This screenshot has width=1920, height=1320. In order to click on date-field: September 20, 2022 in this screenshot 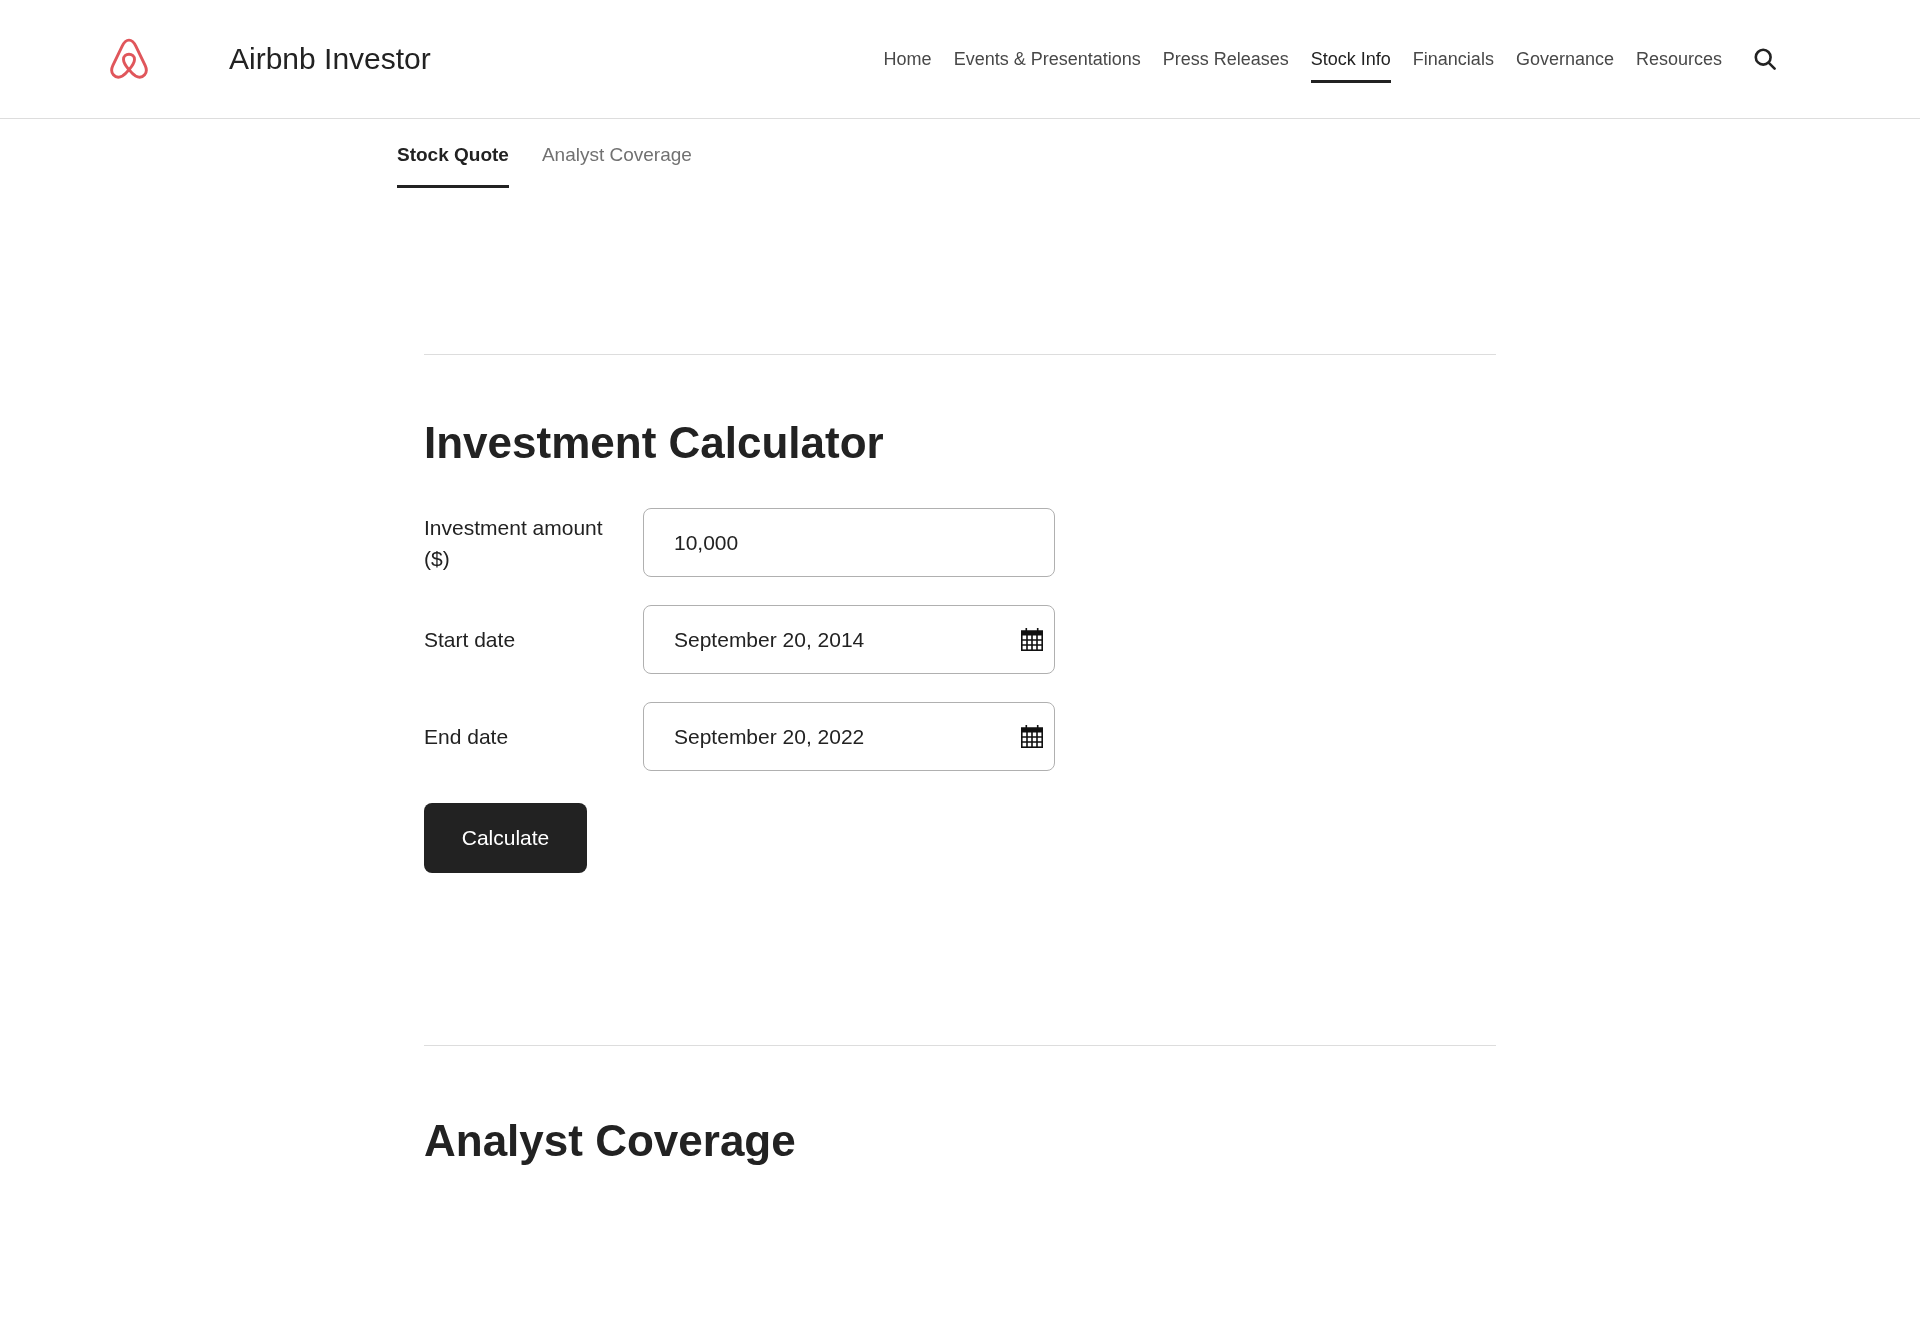, I will do `click(849, 736)`.